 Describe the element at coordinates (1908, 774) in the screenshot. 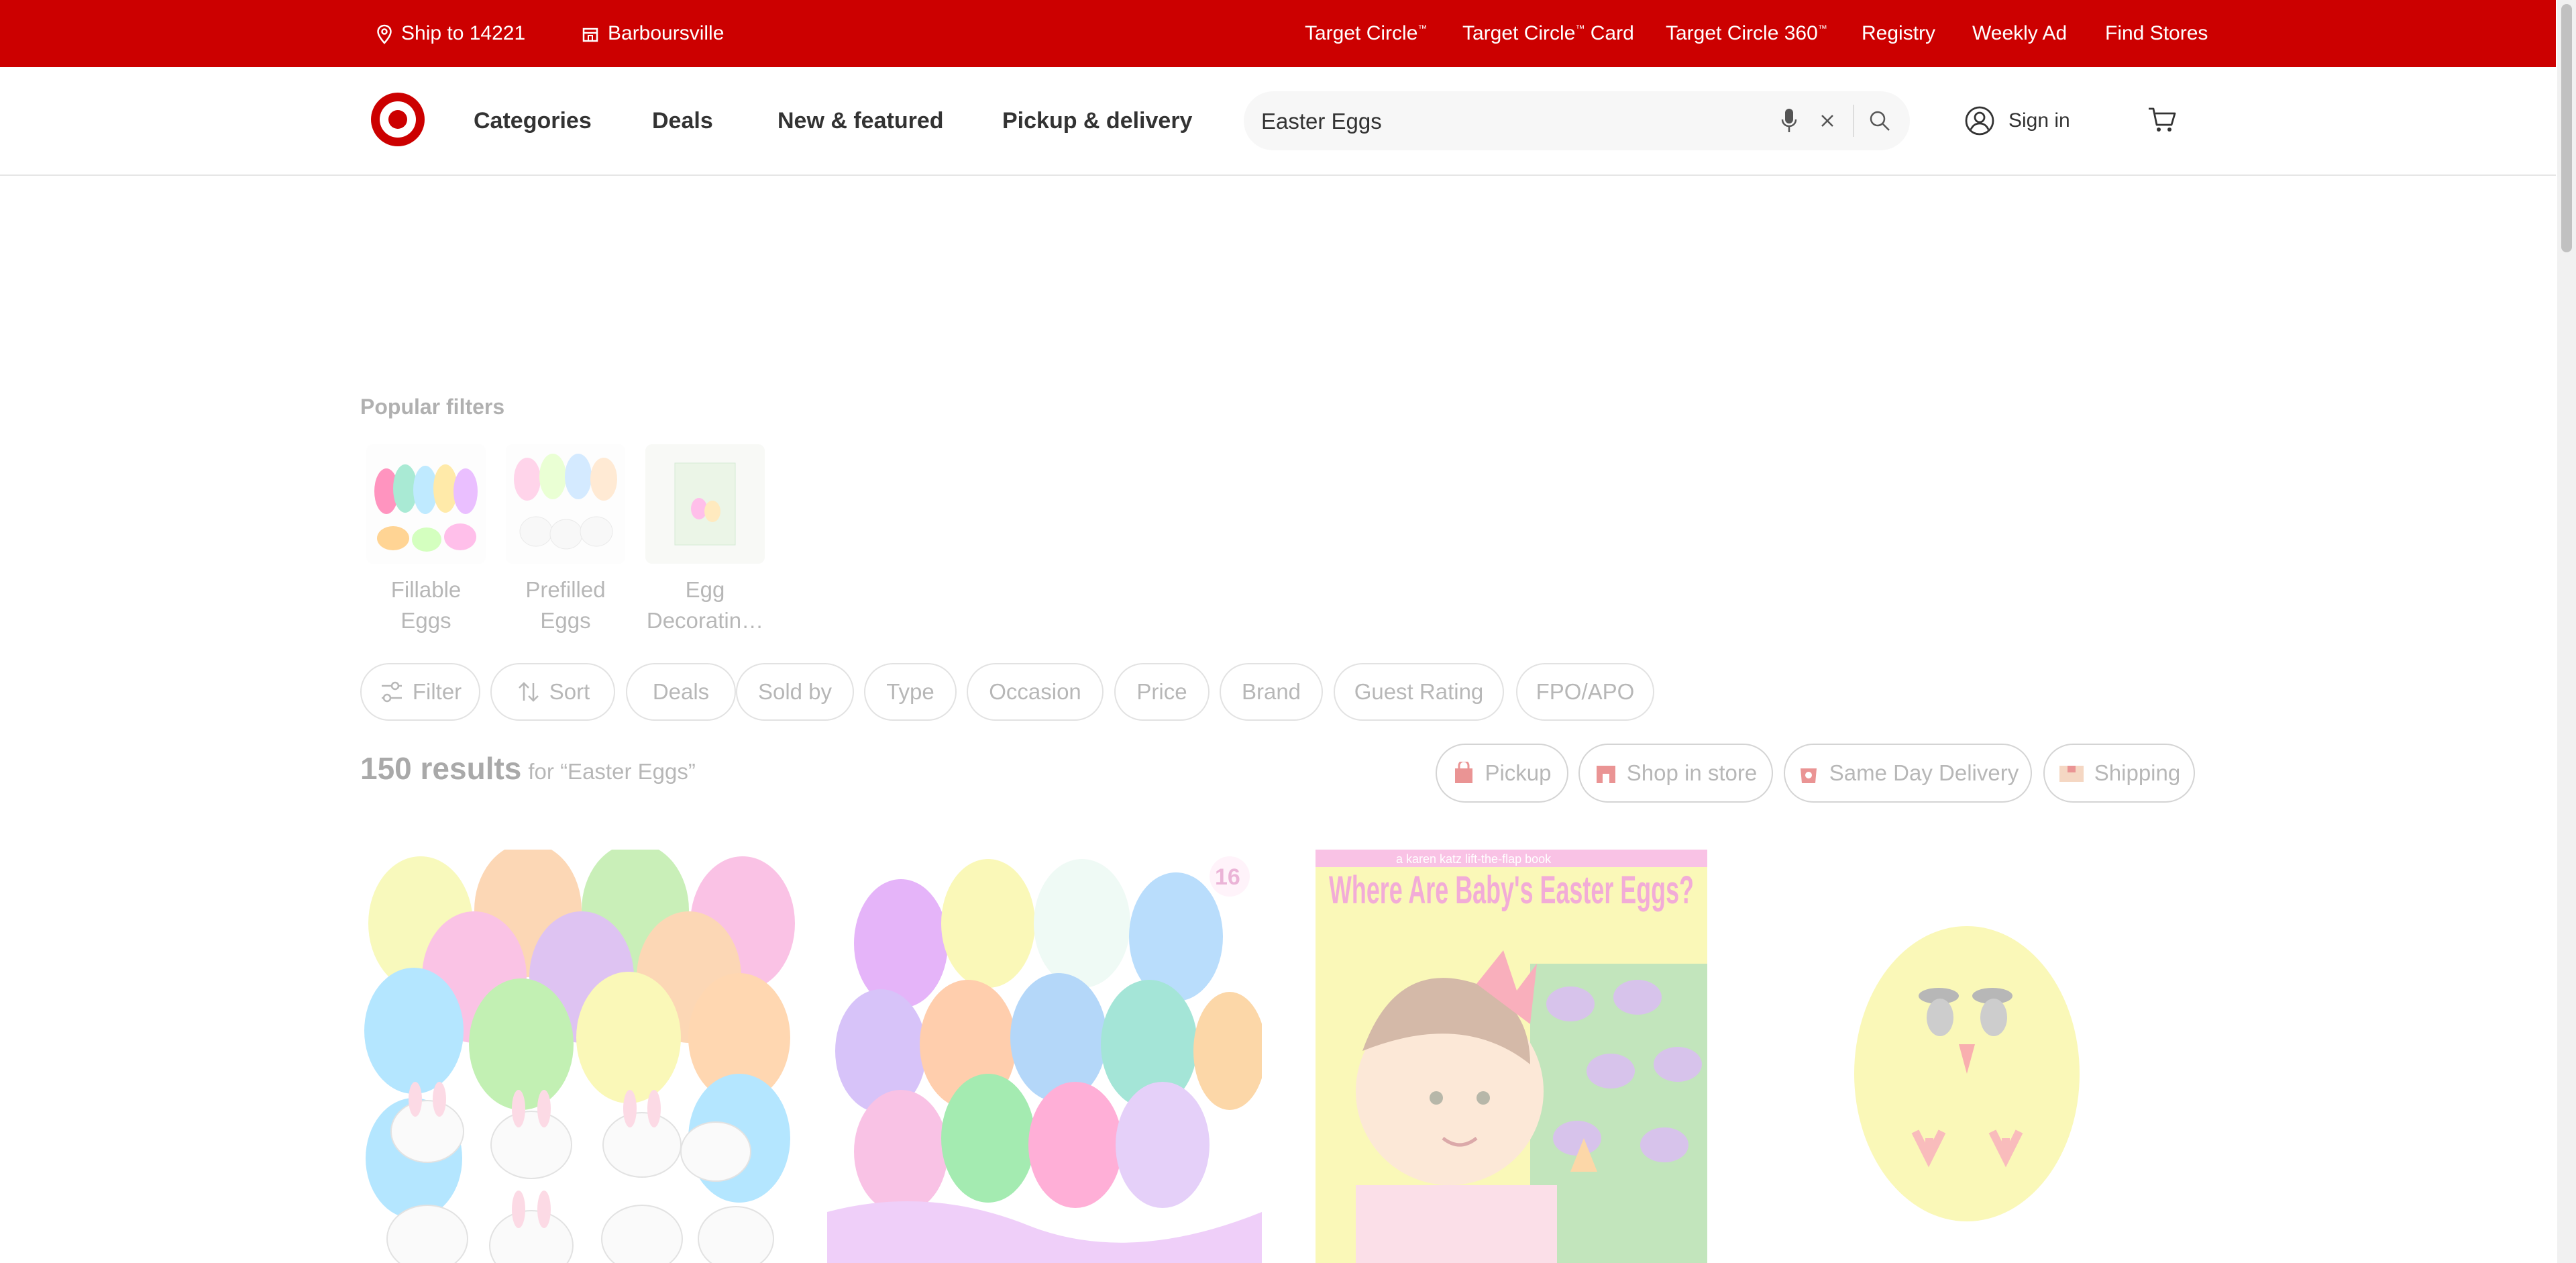

I see `chip-same-day-delivery: Same Day Delivery` at that location.